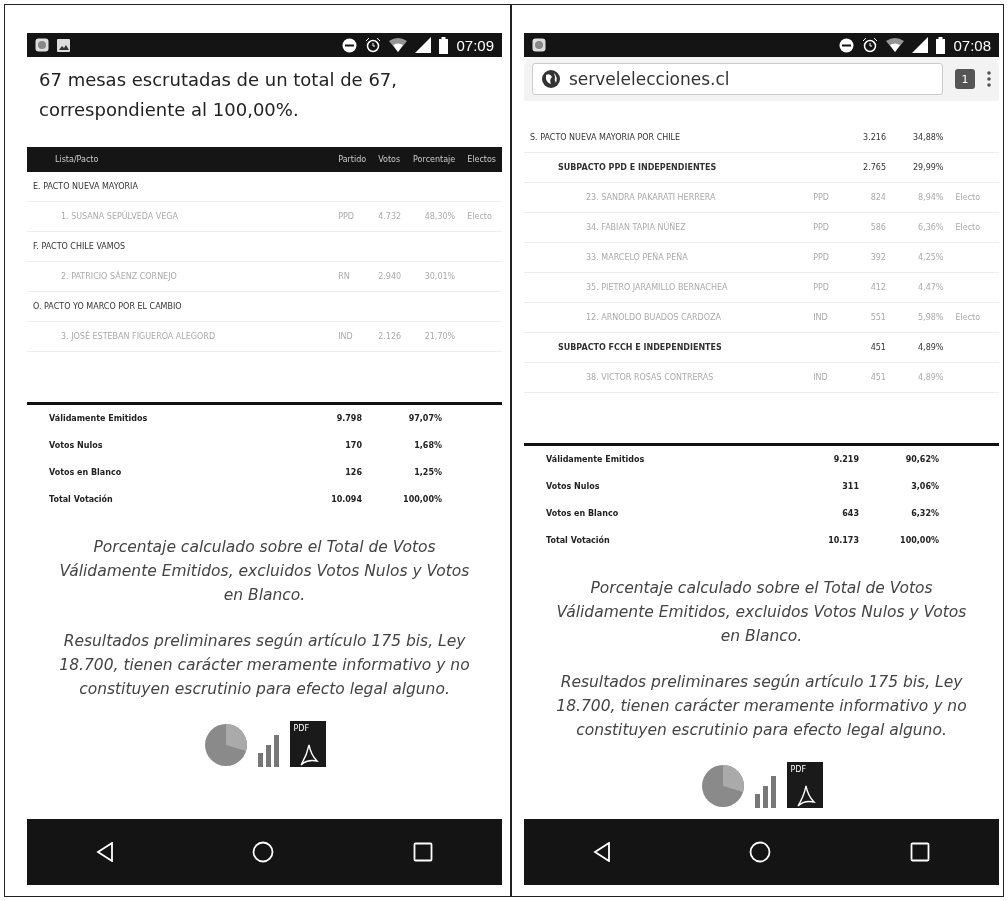  Describe the element at coordinates (928, 137) in the screenshot. I see `vote-percent: 34,88%` at that location.